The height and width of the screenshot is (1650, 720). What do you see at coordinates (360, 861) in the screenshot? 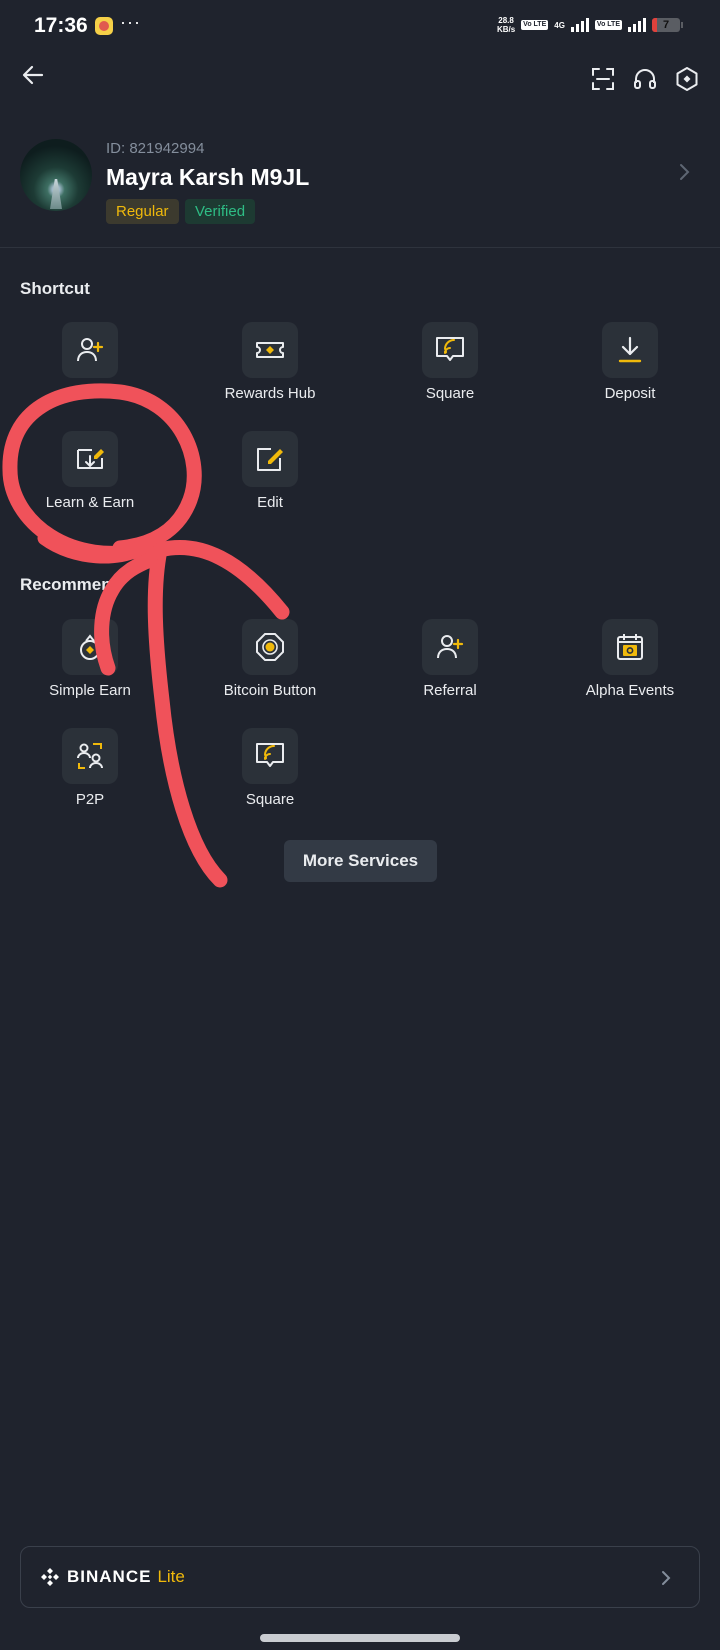
I see `more-services-button: More Services` at bounding box center [360, 861].